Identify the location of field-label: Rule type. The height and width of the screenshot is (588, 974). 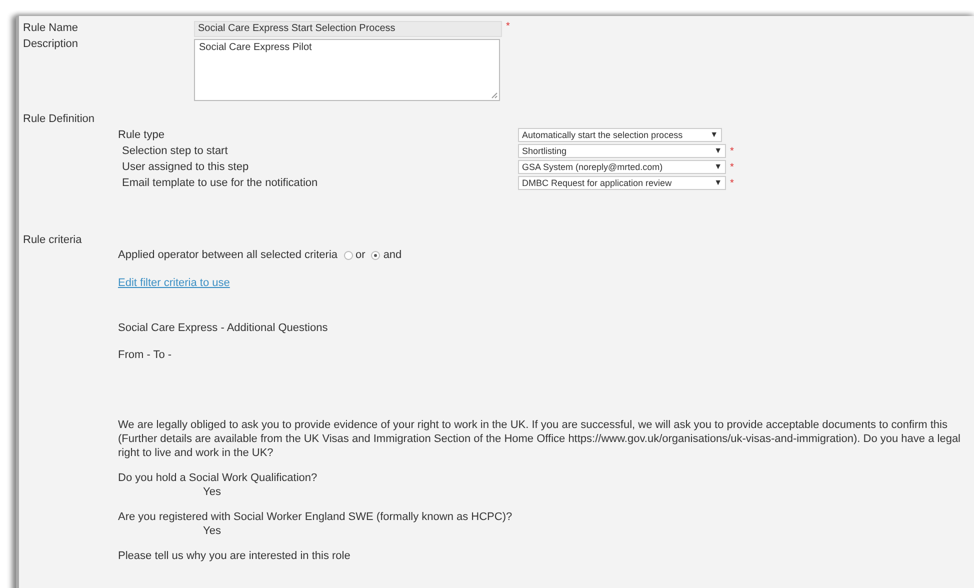
(142, 135).